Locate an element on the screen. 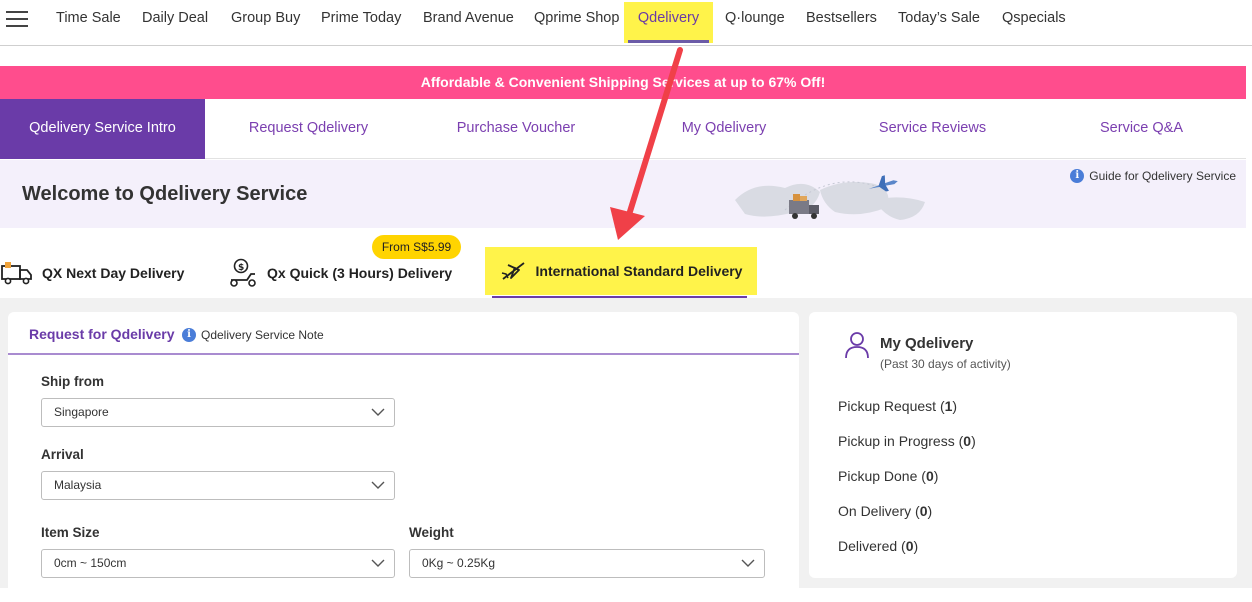 Image resolution: width=1252 pixels, height=602 pixels. my-qdelivery-subtitle: (Past 30 days of activity) is located at coordinates (945, 364).